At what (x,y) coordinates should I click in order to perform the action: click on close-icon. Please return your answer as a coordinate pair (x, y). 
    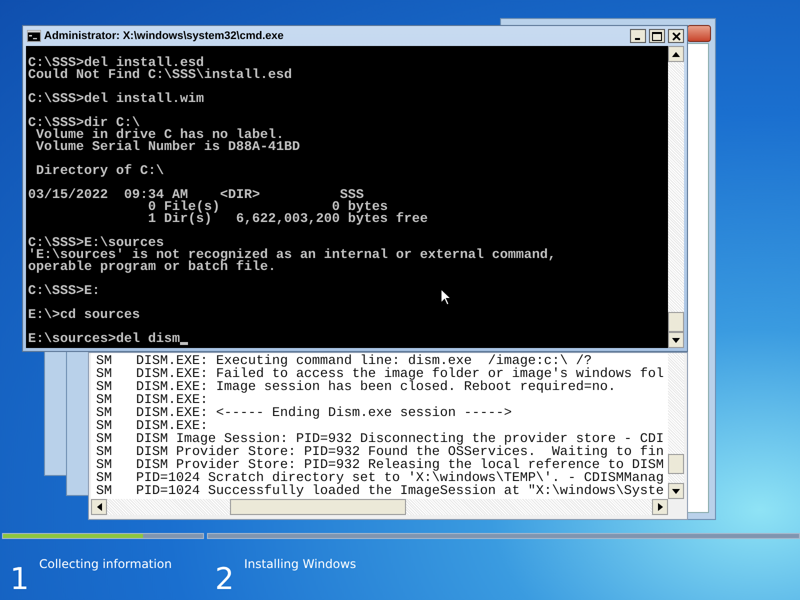
    Looking at the image, I should click on (676, 36).